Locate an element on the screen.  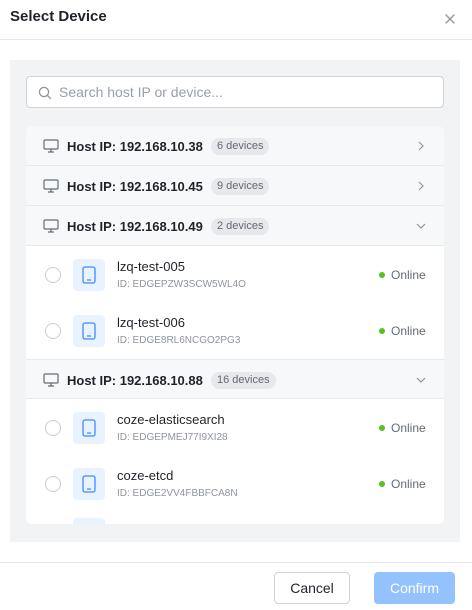
device-id: ID: EDGE2VV4FBBFCA8N is located at coordinates (177, 493).